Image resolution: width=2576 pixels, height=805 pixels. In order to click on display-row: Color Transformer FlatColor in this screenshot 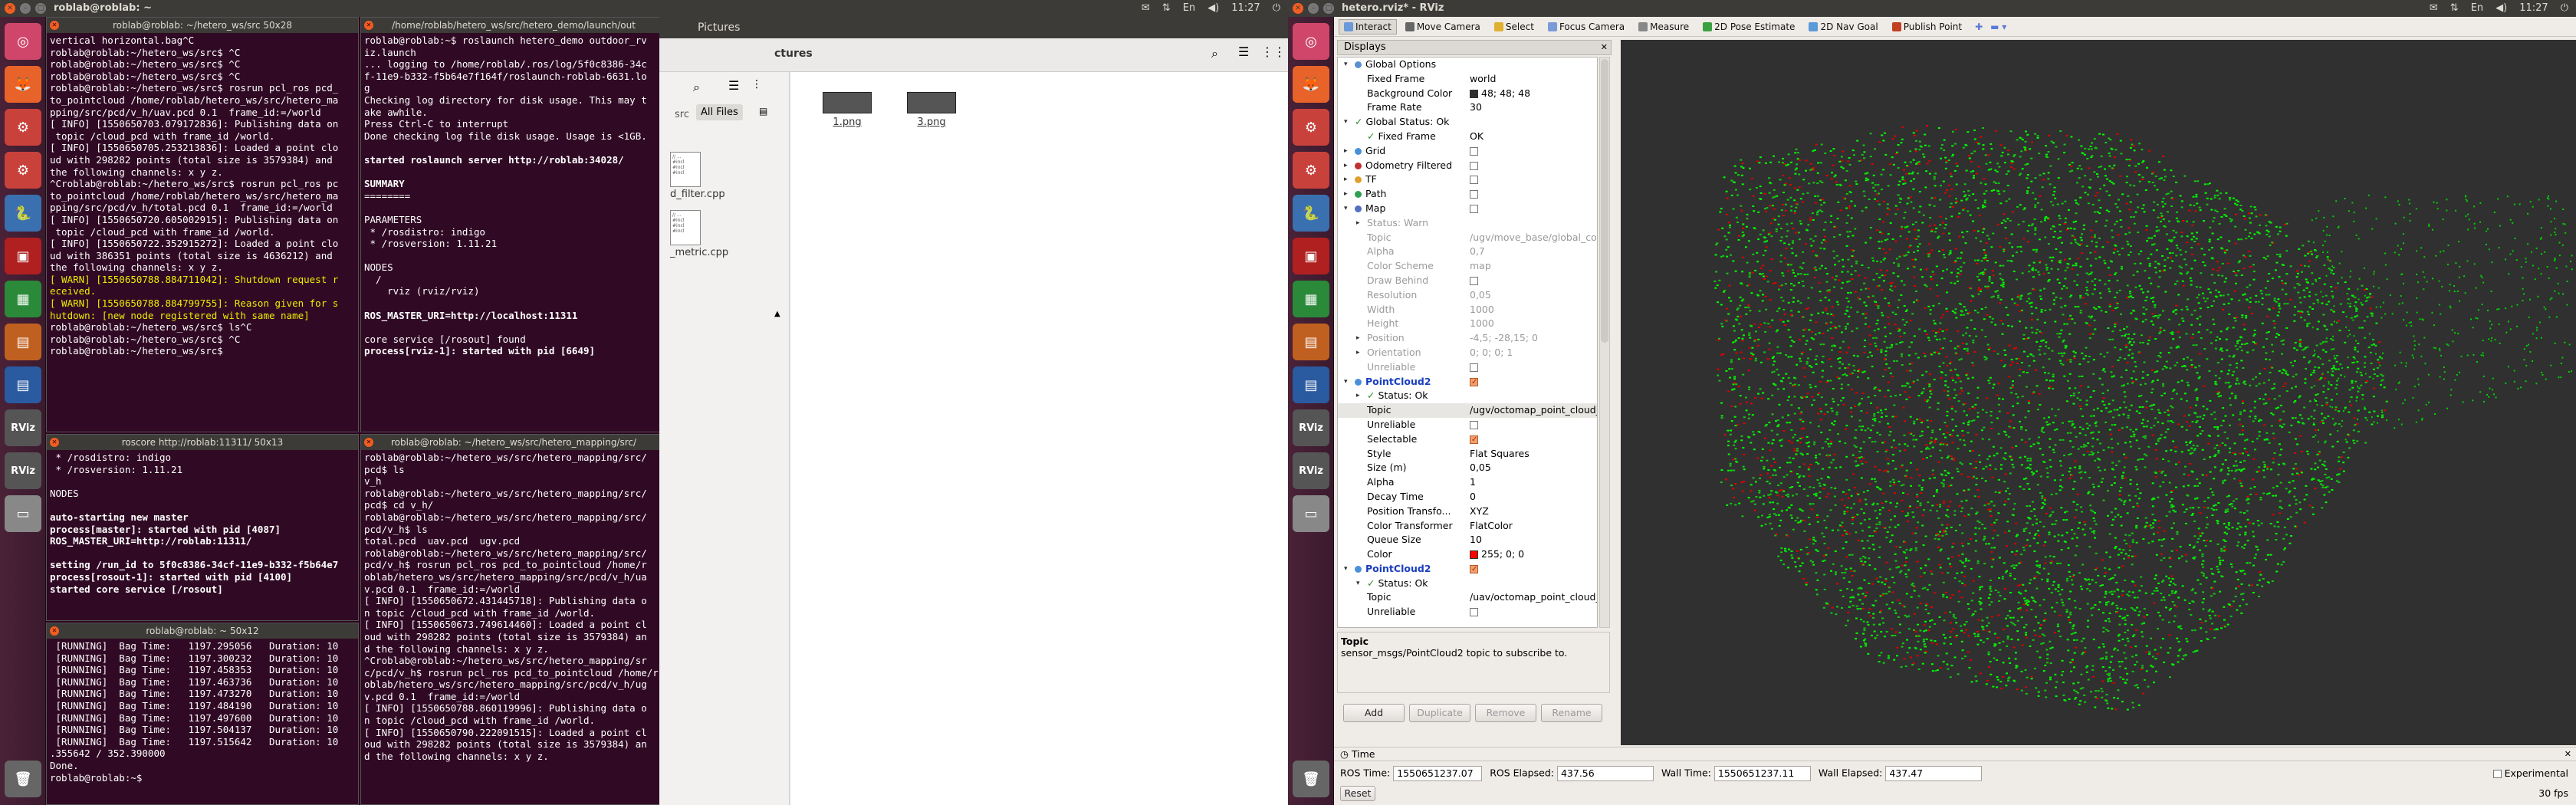, I will do `click(1468, 526)`.